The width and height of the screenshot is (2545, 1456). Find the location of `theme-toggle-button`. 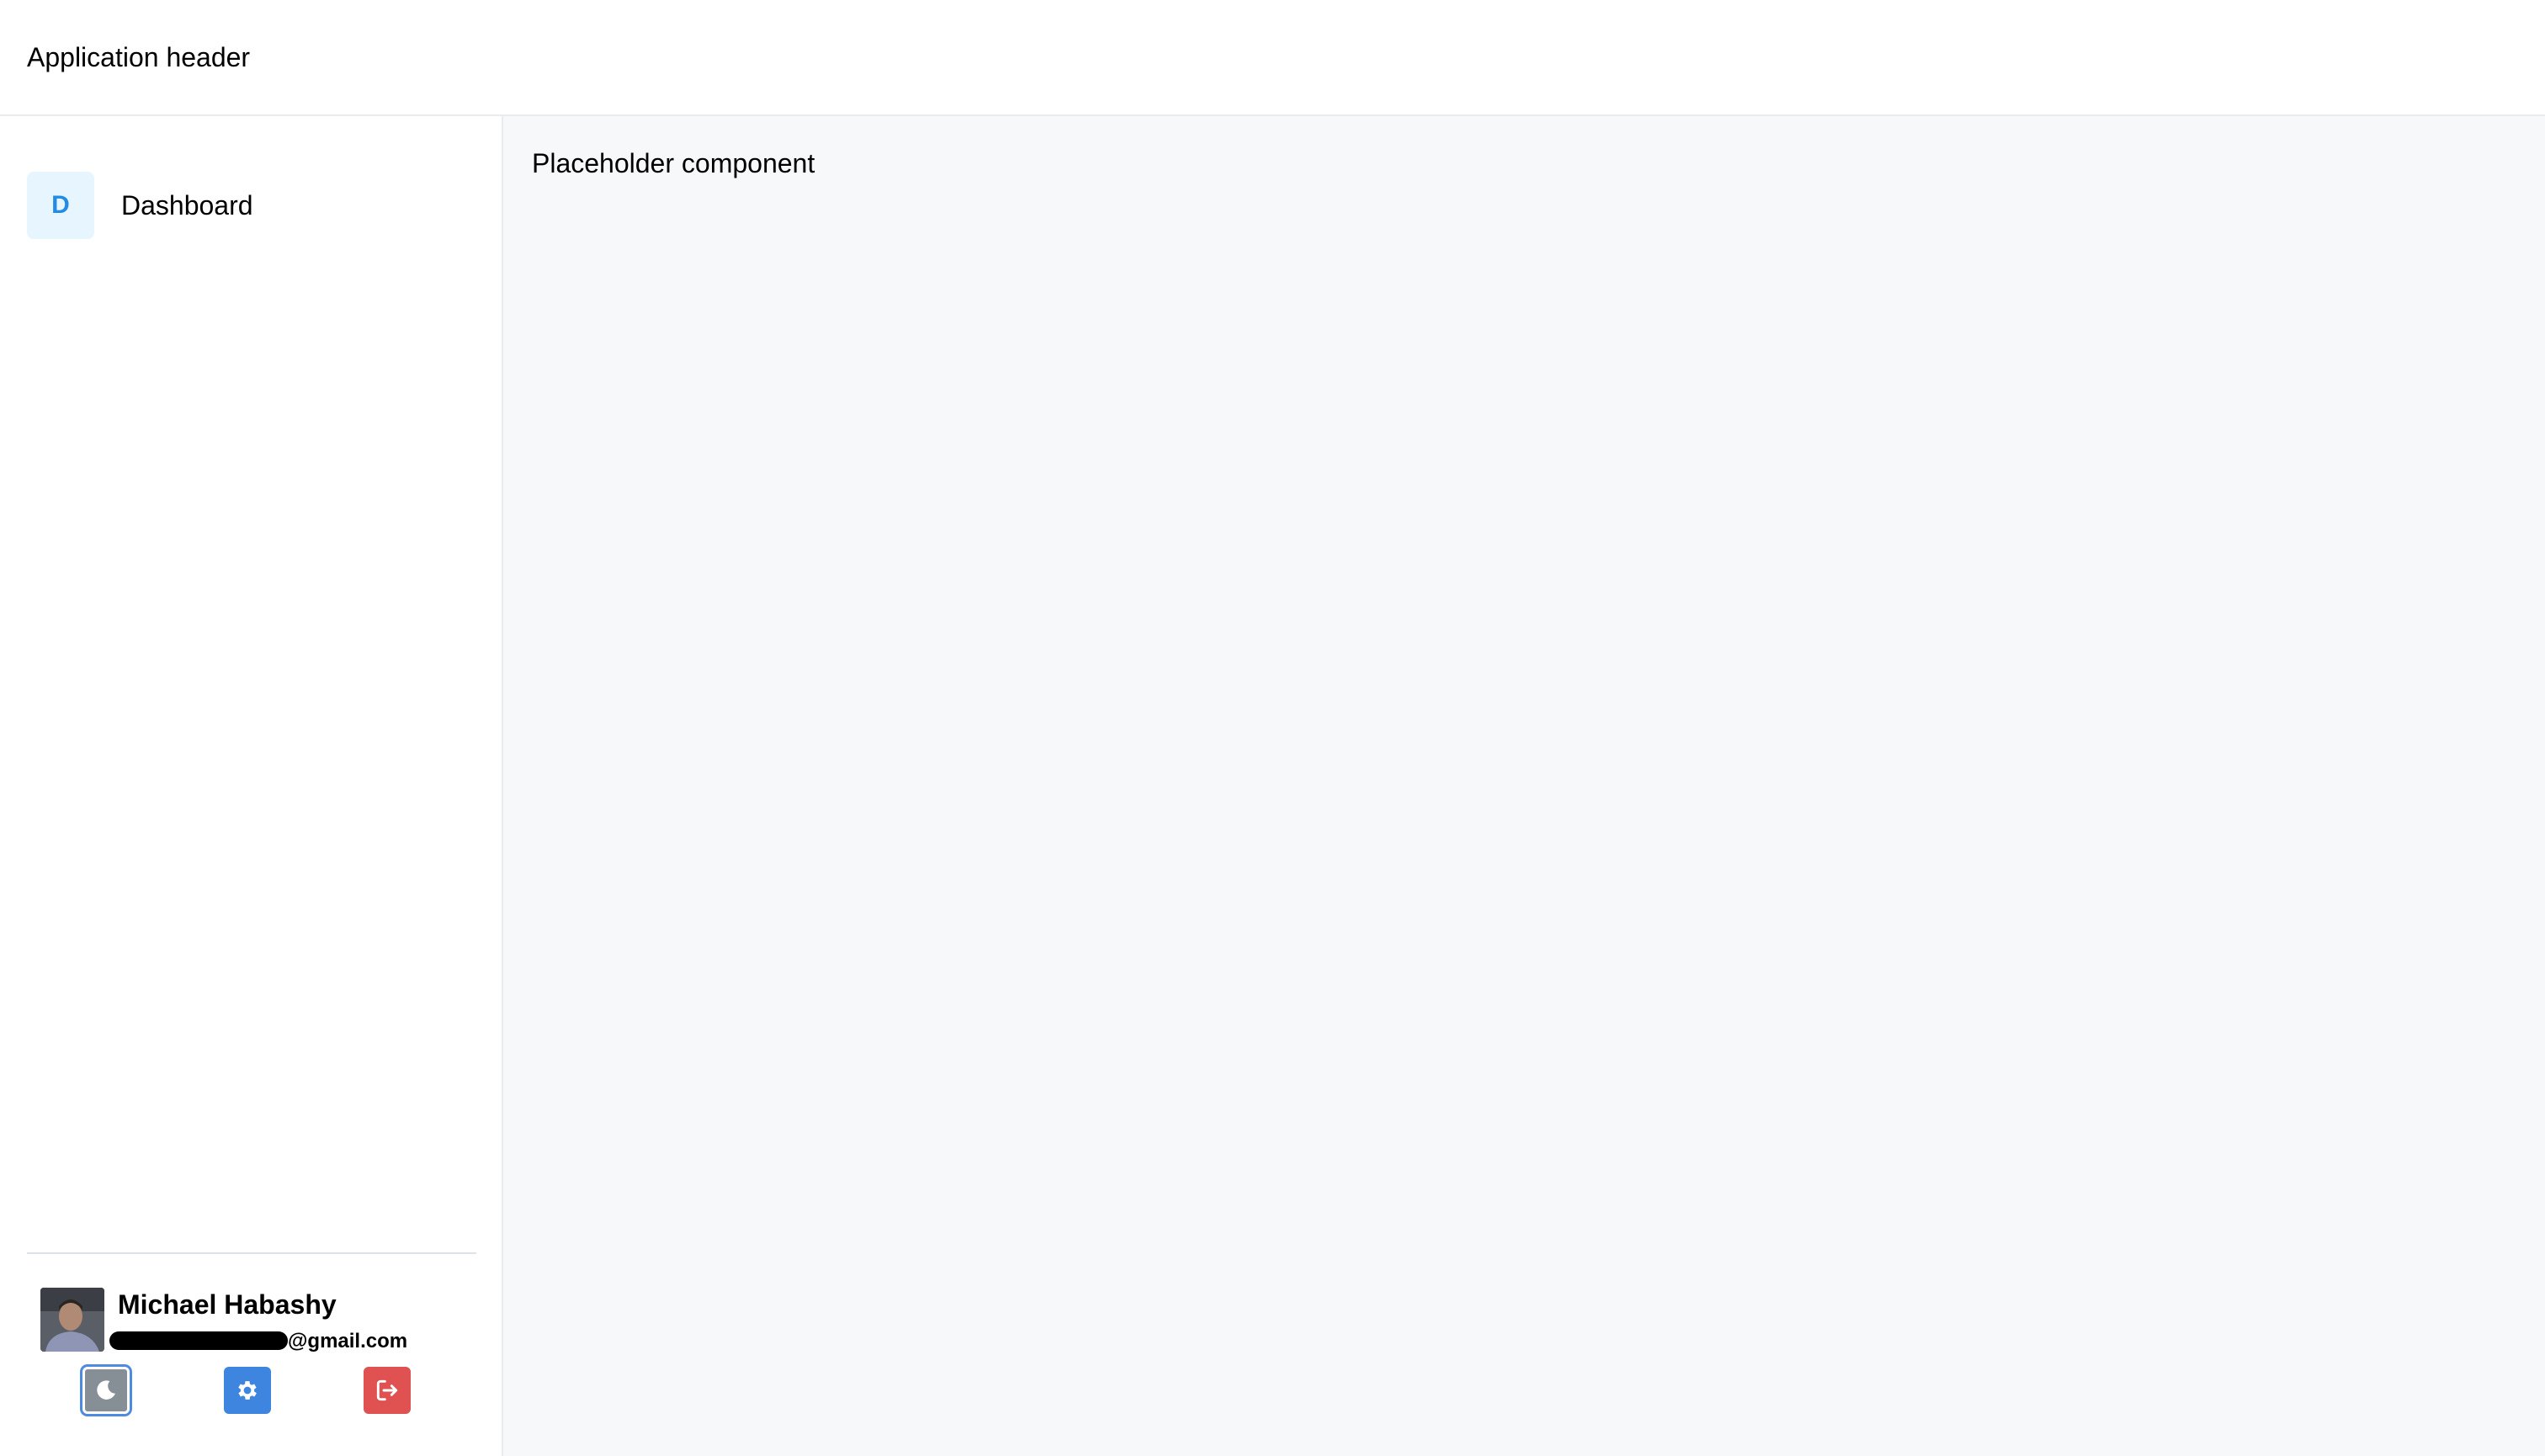

theme-toggle-button is located at coordinates (106, 1390).